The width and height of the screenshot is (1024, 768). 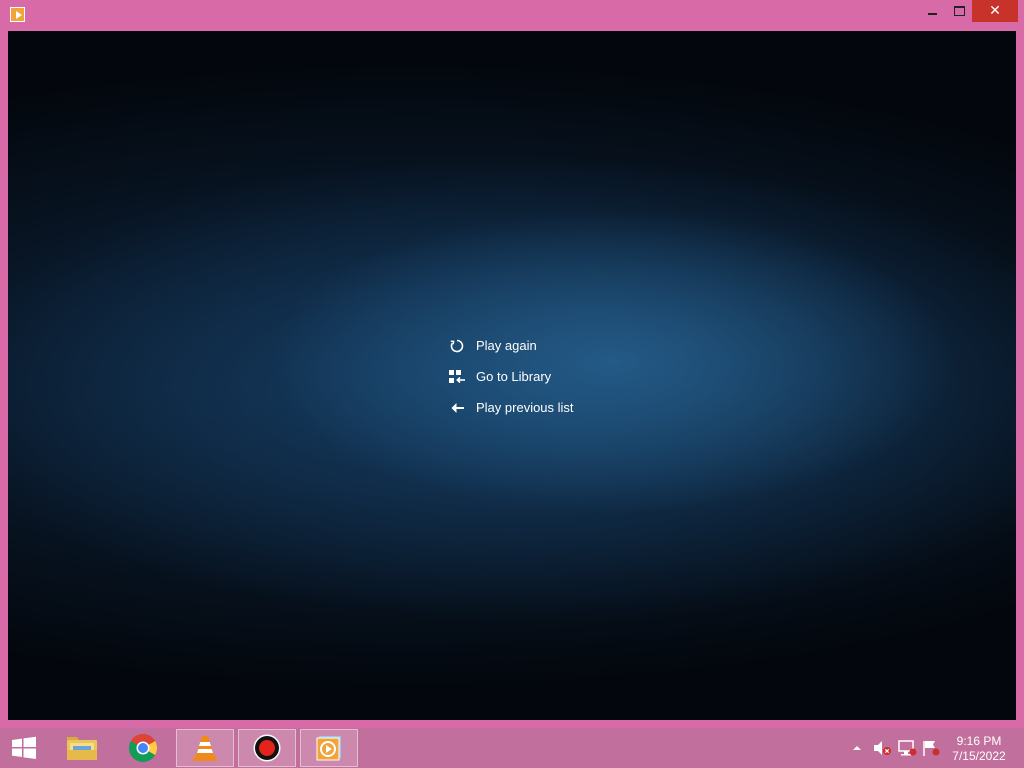 I want to click on network-icon, so click(x=907, y=748).